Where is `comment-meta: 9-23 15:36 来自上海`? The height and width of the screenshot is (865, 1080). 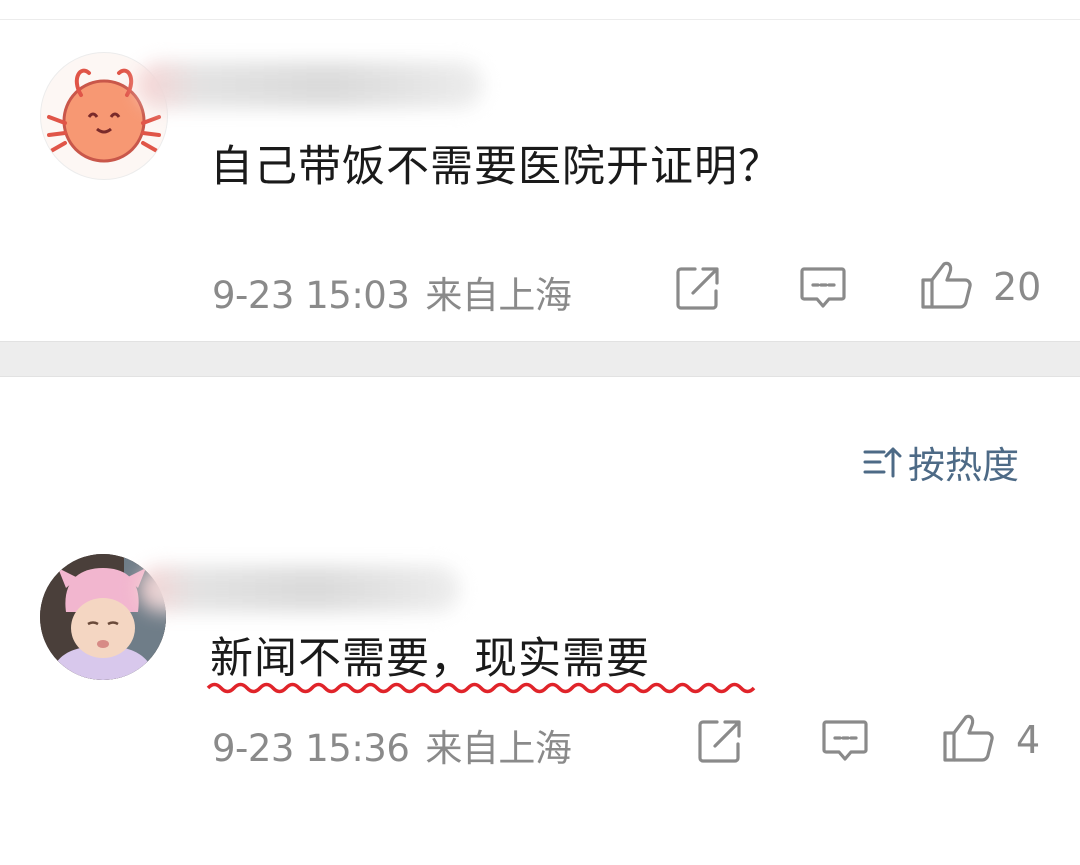 comment-meta: 9-23 15:36 来自上海 is located at coordinates (392, 745).